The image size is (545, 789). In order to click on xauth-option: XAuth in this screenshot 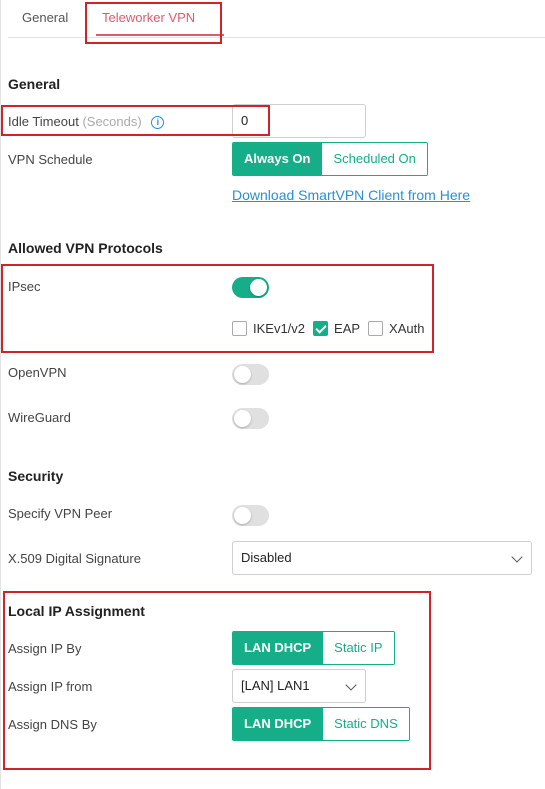, I will do `click(396, 328)`.